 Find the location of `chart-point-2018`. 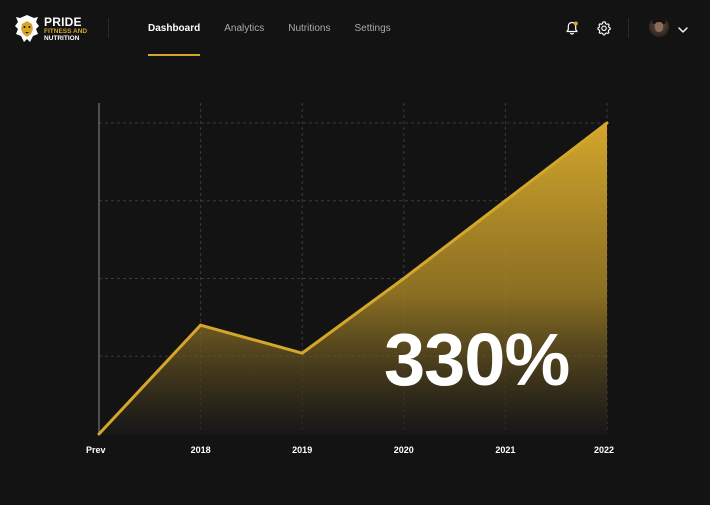

chart-point-2018 is located at coordinates (201, 325).